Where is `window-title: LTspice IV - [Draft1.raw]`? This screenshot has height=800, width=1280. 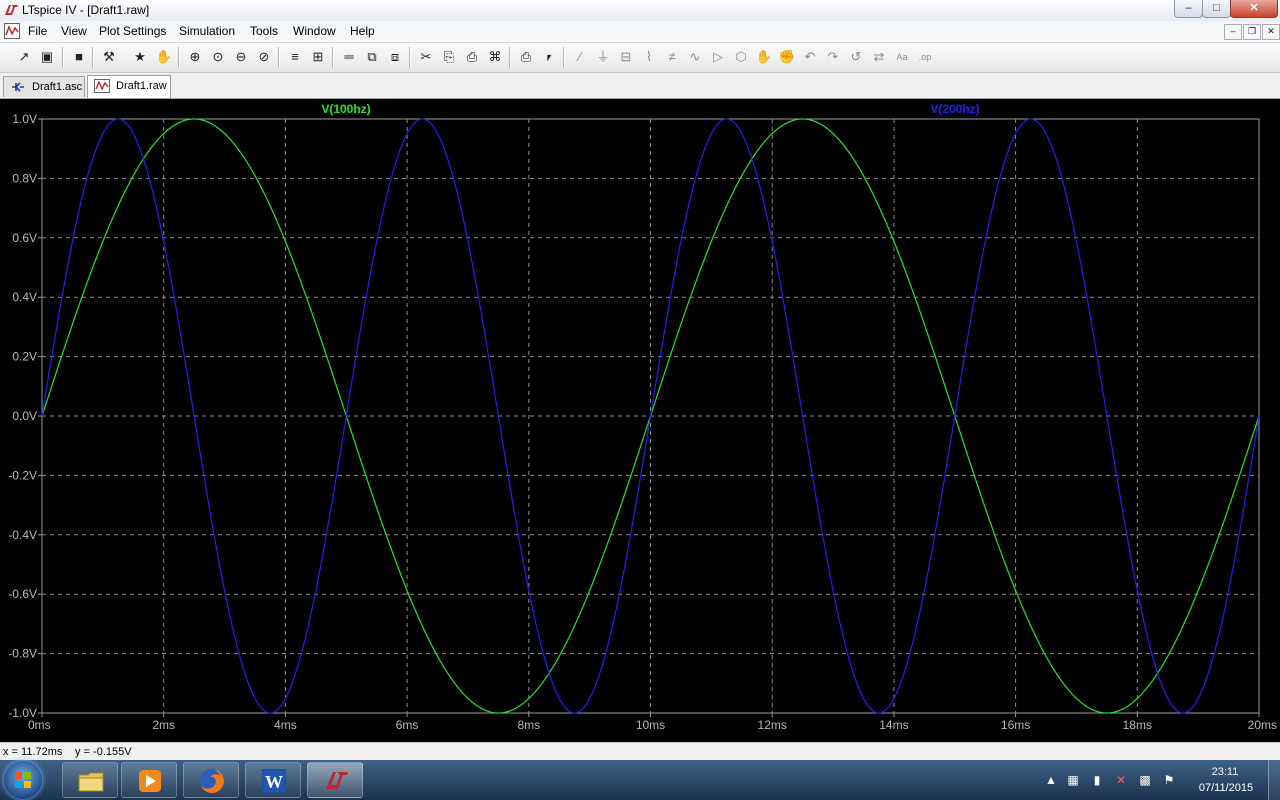
window-title: LTspice IV - [Draft1.raw] is located at coordinates (86, 10).